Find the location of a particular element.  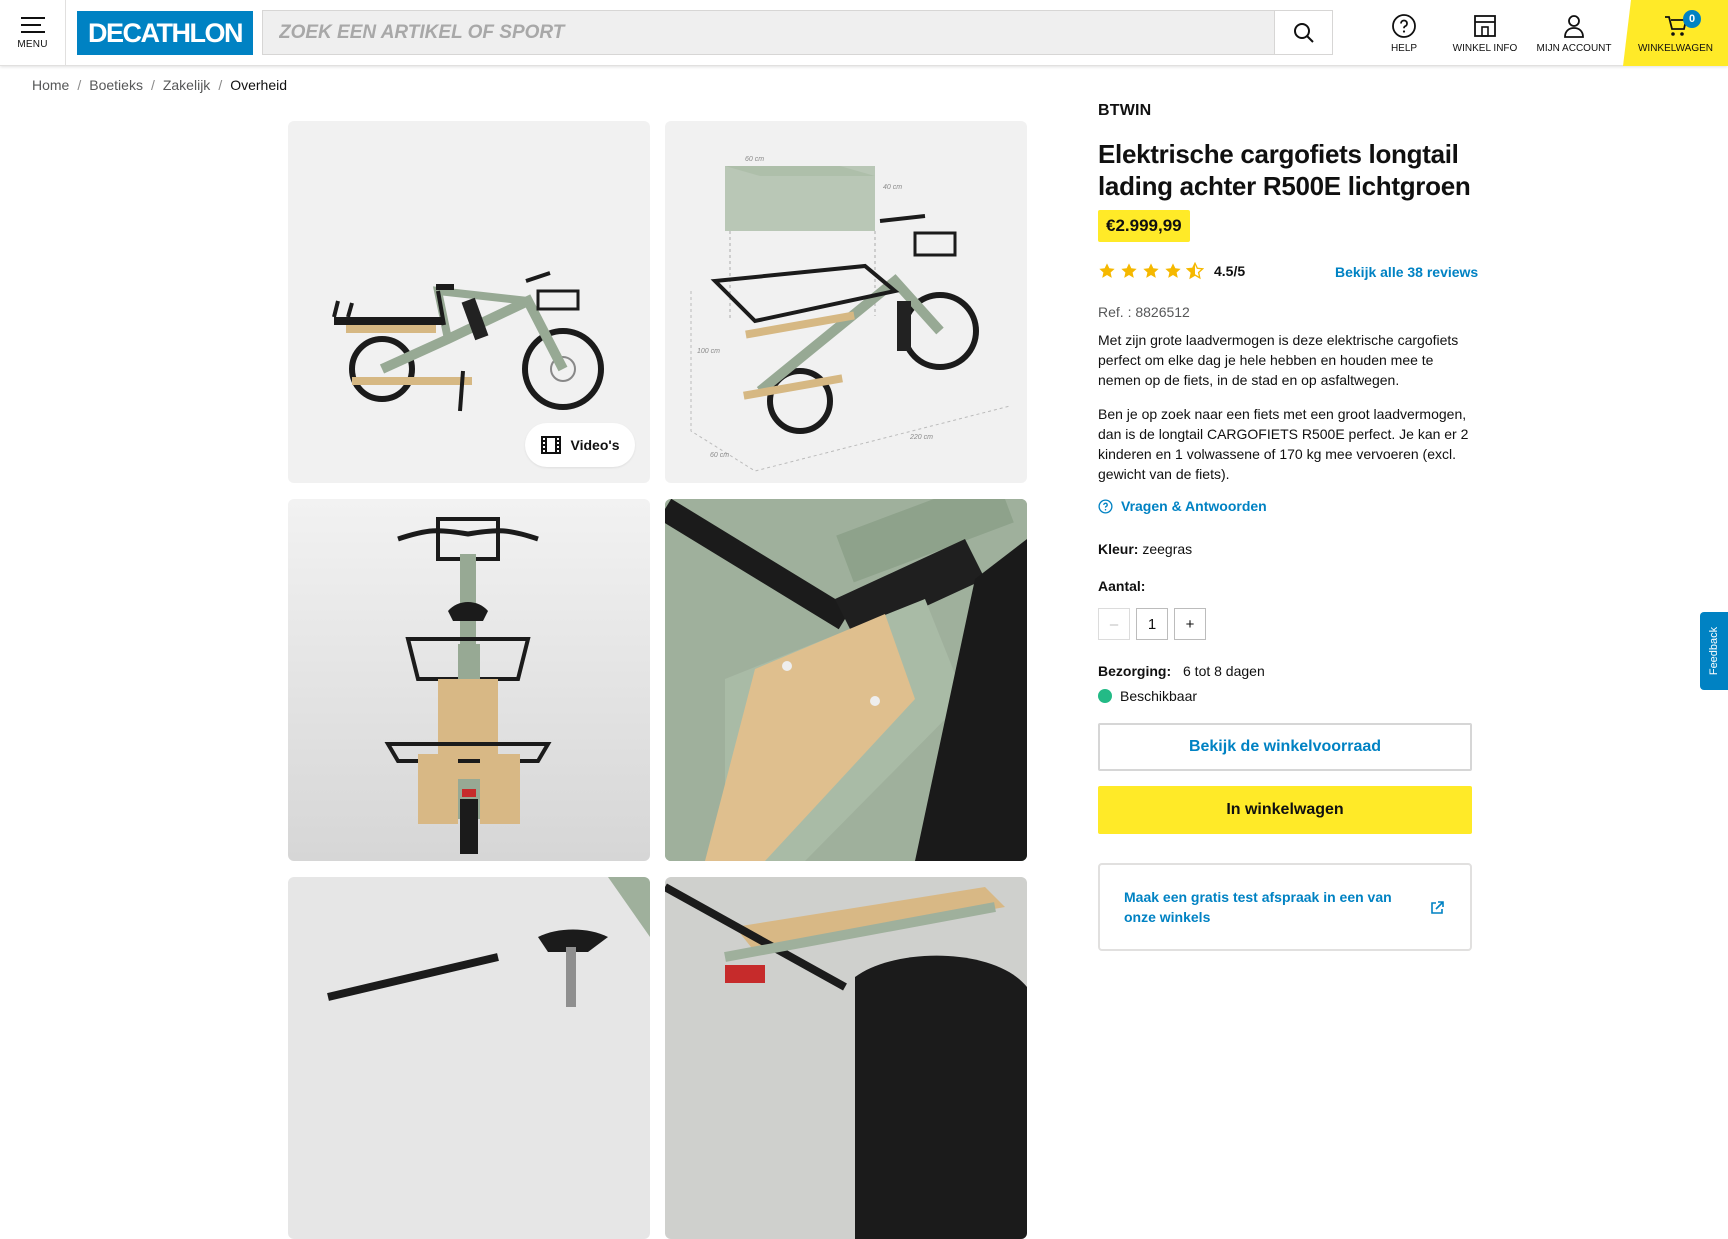

account-link: MIJN ACCOUNT is located at coordinates (1574, 33).